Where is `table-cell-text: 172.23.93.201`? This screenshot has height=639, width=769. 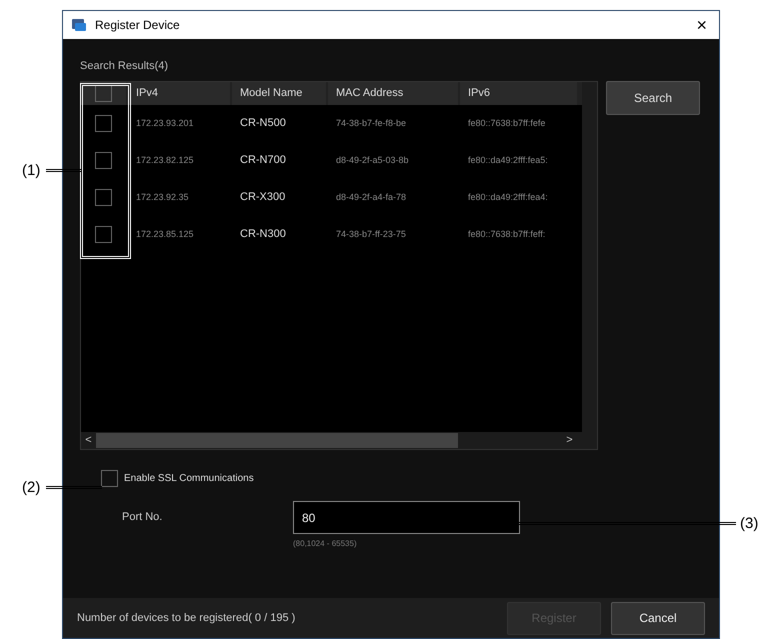 table-cell-text: 172.23.93.201 is located at coordinates (165, 123).